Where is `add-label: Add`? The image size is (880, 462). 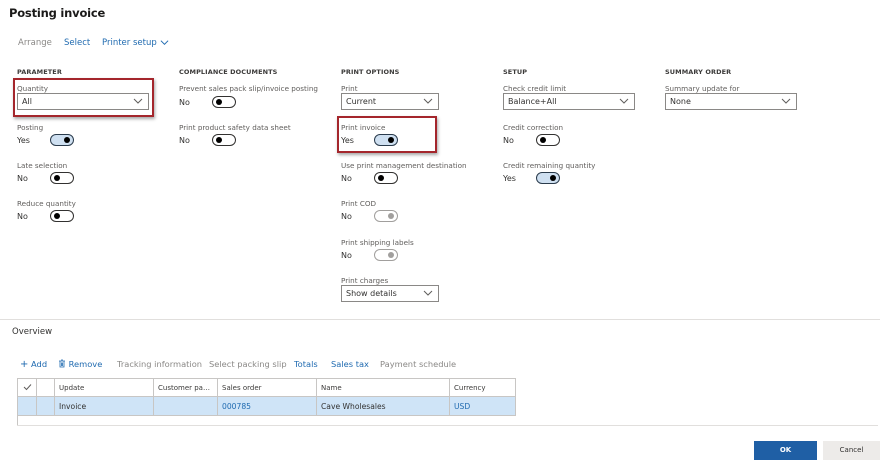 add-label: Add is located at coordinates (39, 364).